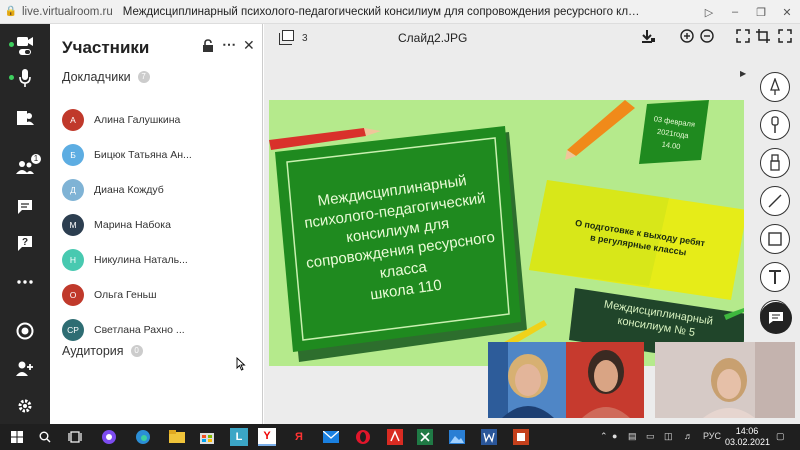 The height and width of the screenshot is (450, 800). What do you see at coordinates (109, 437) in the screenshot?
I see `alice-icon` at bounding box center [109, 437].